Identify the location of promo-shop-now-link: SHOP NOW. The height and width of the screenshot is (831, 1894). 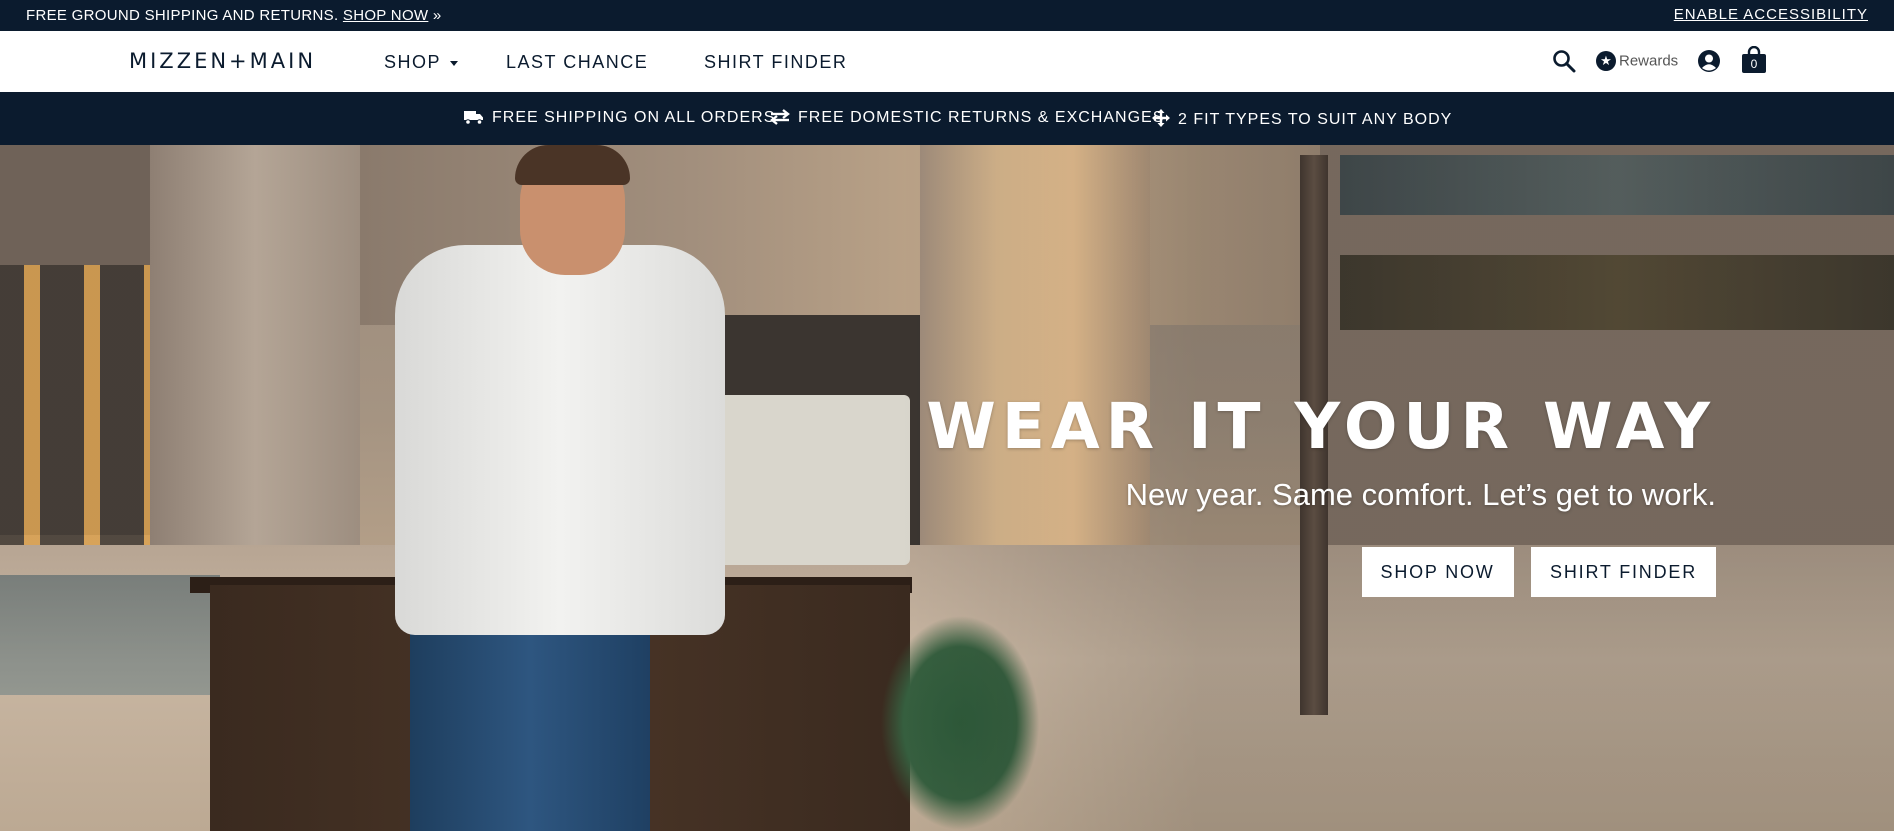
(385, 15).